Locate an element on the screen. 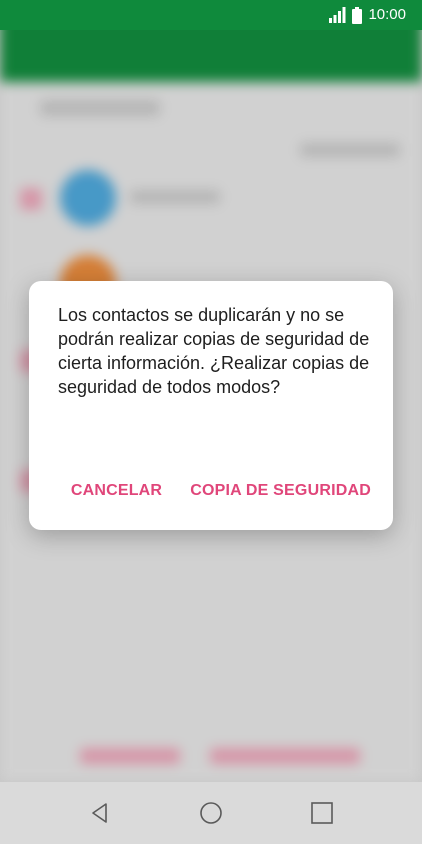 Image resolution: width=422 pixels, height=844 pixels. dialog-actions: CANCELAR COPIA DE SEGURIDAD is located at coordinates (221, 491).